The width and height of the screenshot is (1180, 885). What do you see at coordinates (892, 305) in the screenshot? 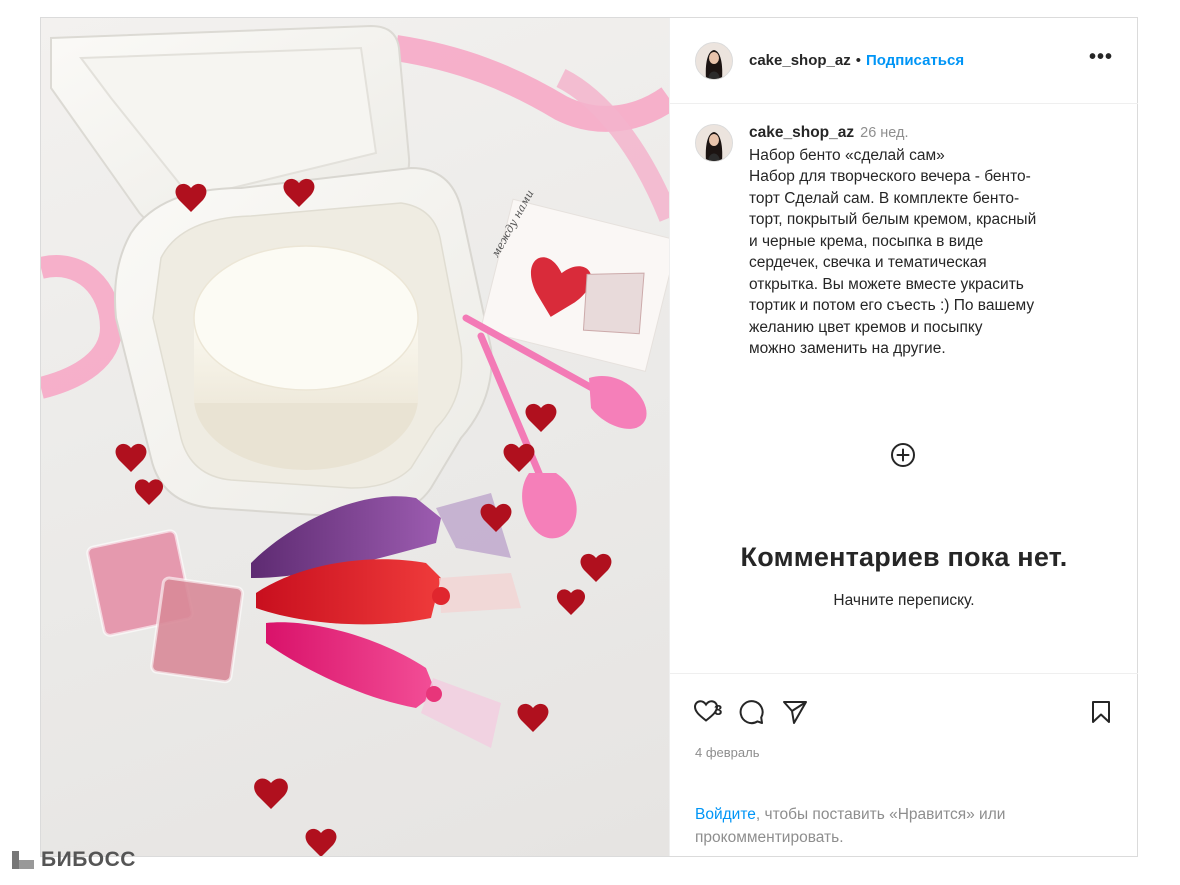
I see `caption-line: тортик и потом его съесть :) По вашему` at bounding box center [892, 305].